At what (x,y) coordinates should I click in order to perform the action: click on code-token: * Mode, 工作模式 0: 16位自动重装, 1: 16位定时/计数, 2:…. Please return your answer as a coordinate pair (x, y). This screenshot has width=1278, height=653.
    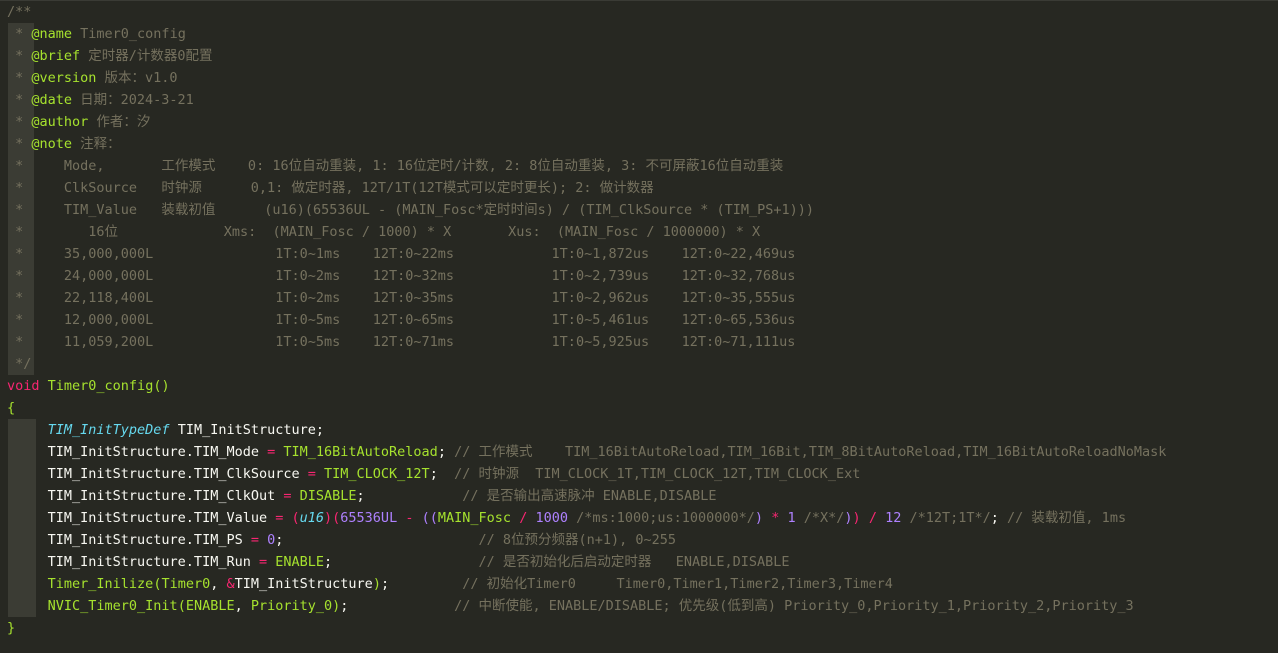
    Looking at the image, I should click on (395, 166).